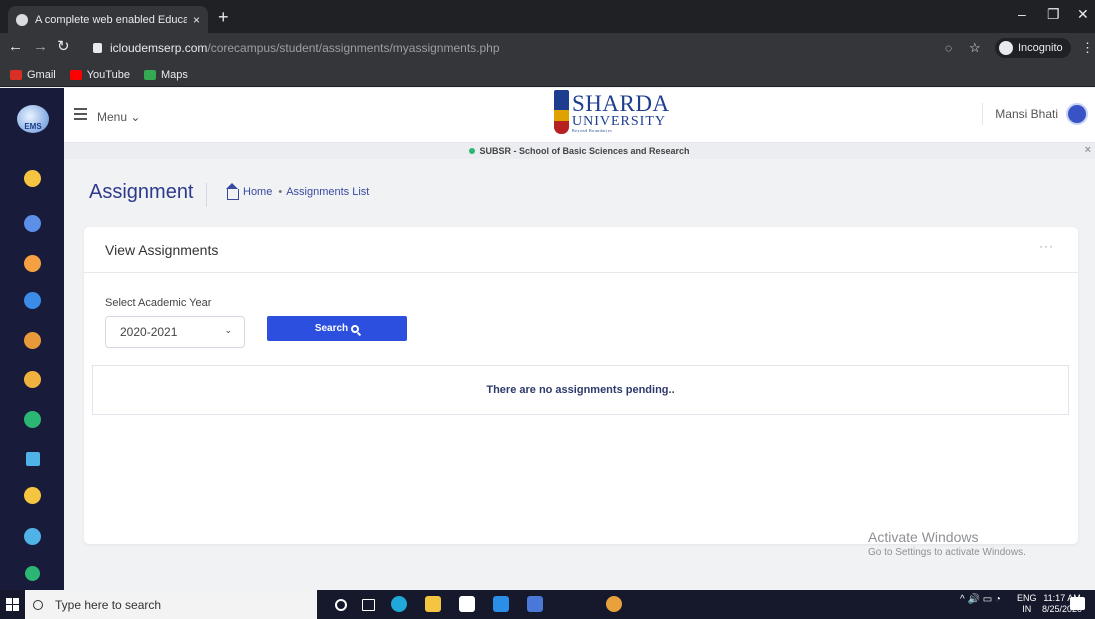 This screenshot has height=619, width=1095. What do you see at coordinates (75, 74) in the screenshot?
I see `youtube-icon` at bounding box center [75, 74].